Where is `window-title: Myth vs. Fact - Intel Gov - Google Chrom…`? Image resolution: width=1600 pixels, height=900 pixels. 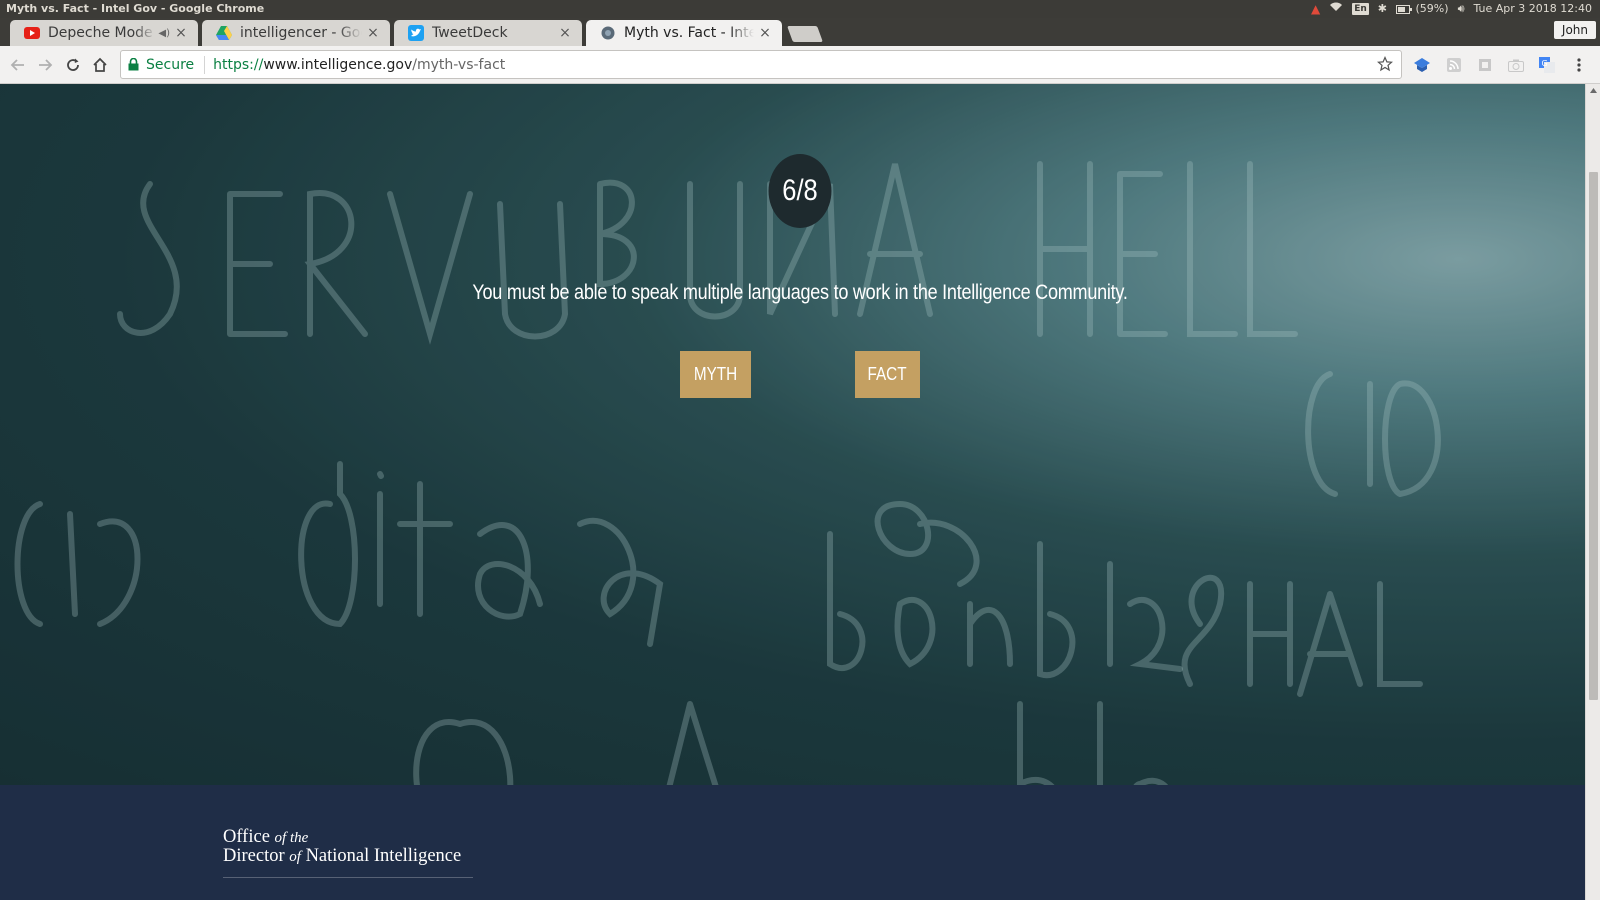
window-title: Myth vs. Fact - Intel Gov - Google Chrom… is located at coordinates (135, 8).